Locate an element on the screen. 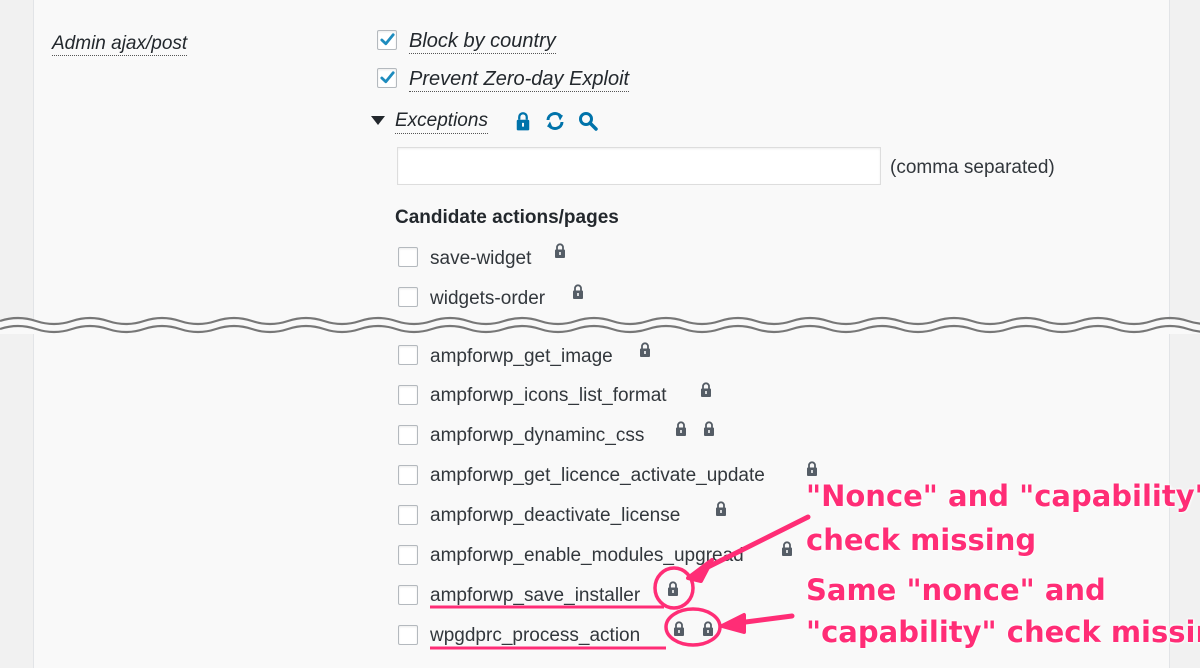  annotation-text-first-line1: "Nonce" and "capability" is located at coordinates (1003, 496).